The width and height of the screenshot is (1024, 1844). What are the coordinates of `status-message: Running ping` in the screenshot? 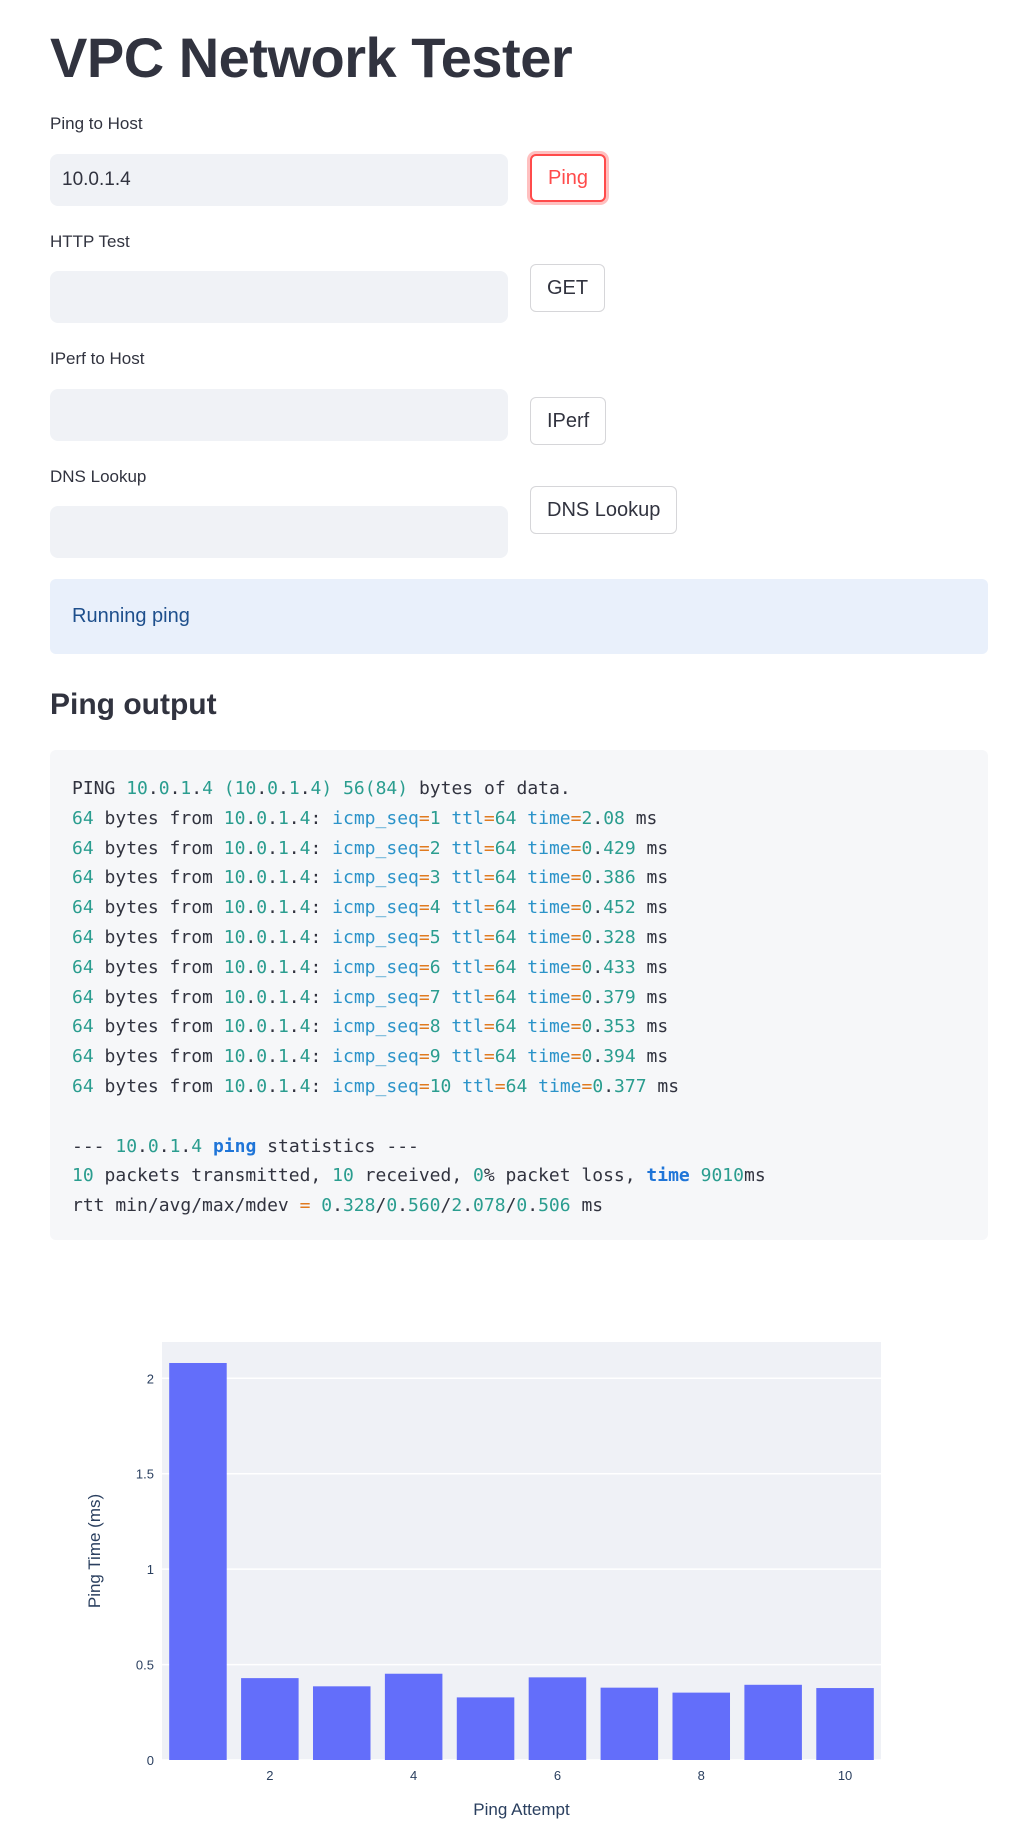 It's located at (131, 616).